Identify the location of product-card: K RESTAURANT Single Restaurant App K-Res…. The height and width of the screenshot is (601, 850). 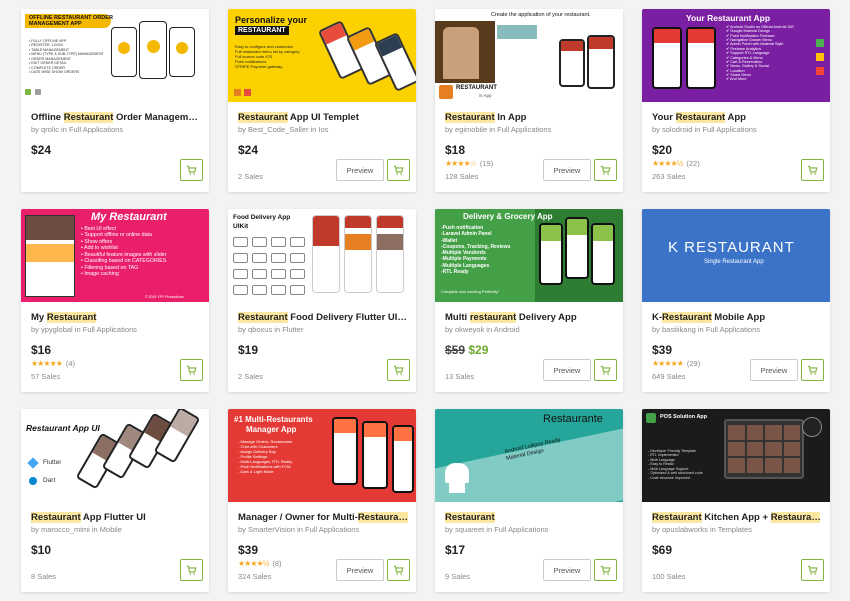
(736, 300).